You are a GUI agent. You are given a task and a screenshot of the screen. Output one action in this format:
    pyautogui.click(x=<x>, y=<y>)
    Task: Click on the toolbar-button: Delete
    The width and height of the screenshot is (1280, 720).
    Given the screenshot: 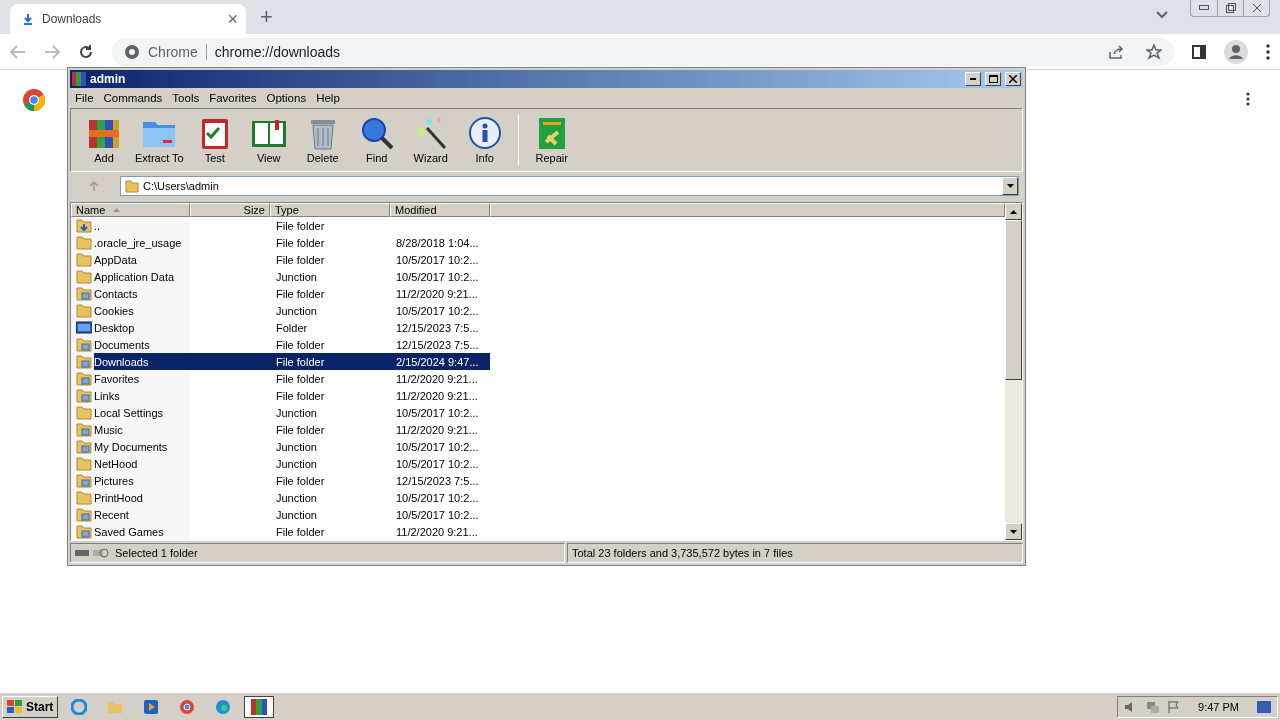 What is the action you would take?
    pyautogui.click(x=322, y=140)
    